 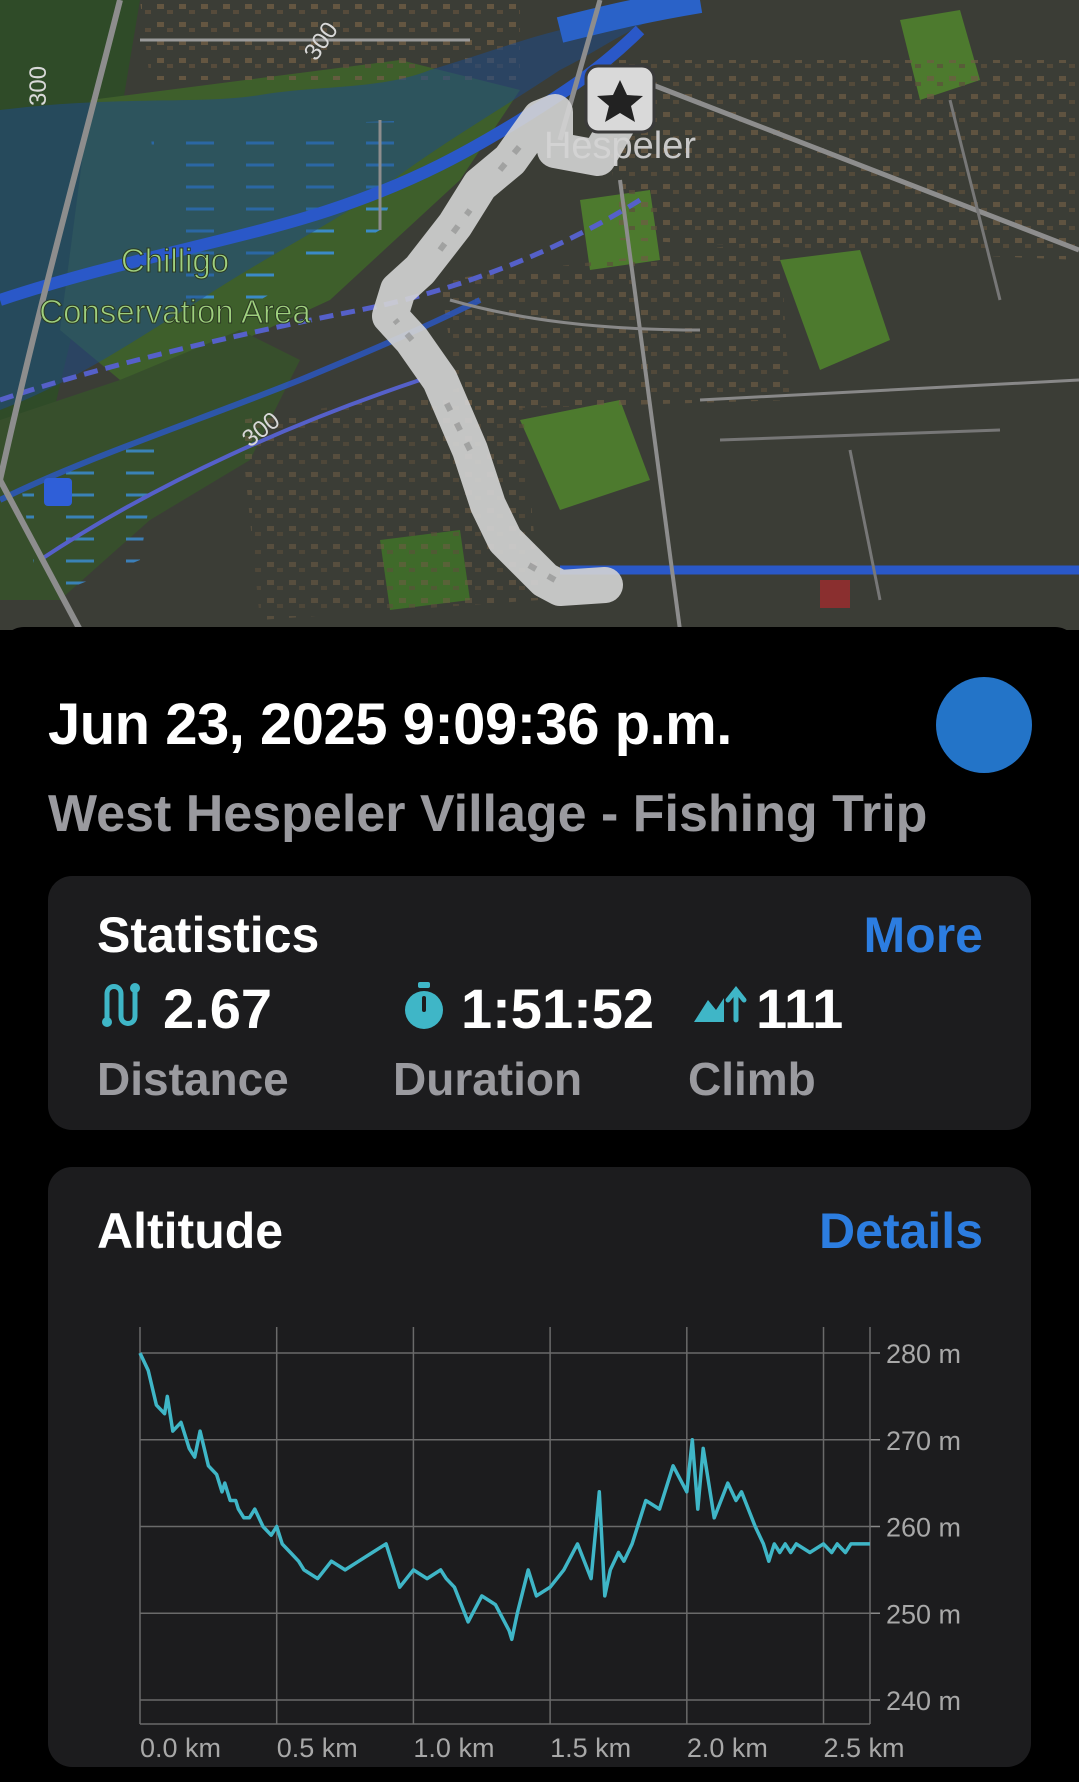 I want to click on x-tick-label: 2.0 km, so click(x=727, y=1748).